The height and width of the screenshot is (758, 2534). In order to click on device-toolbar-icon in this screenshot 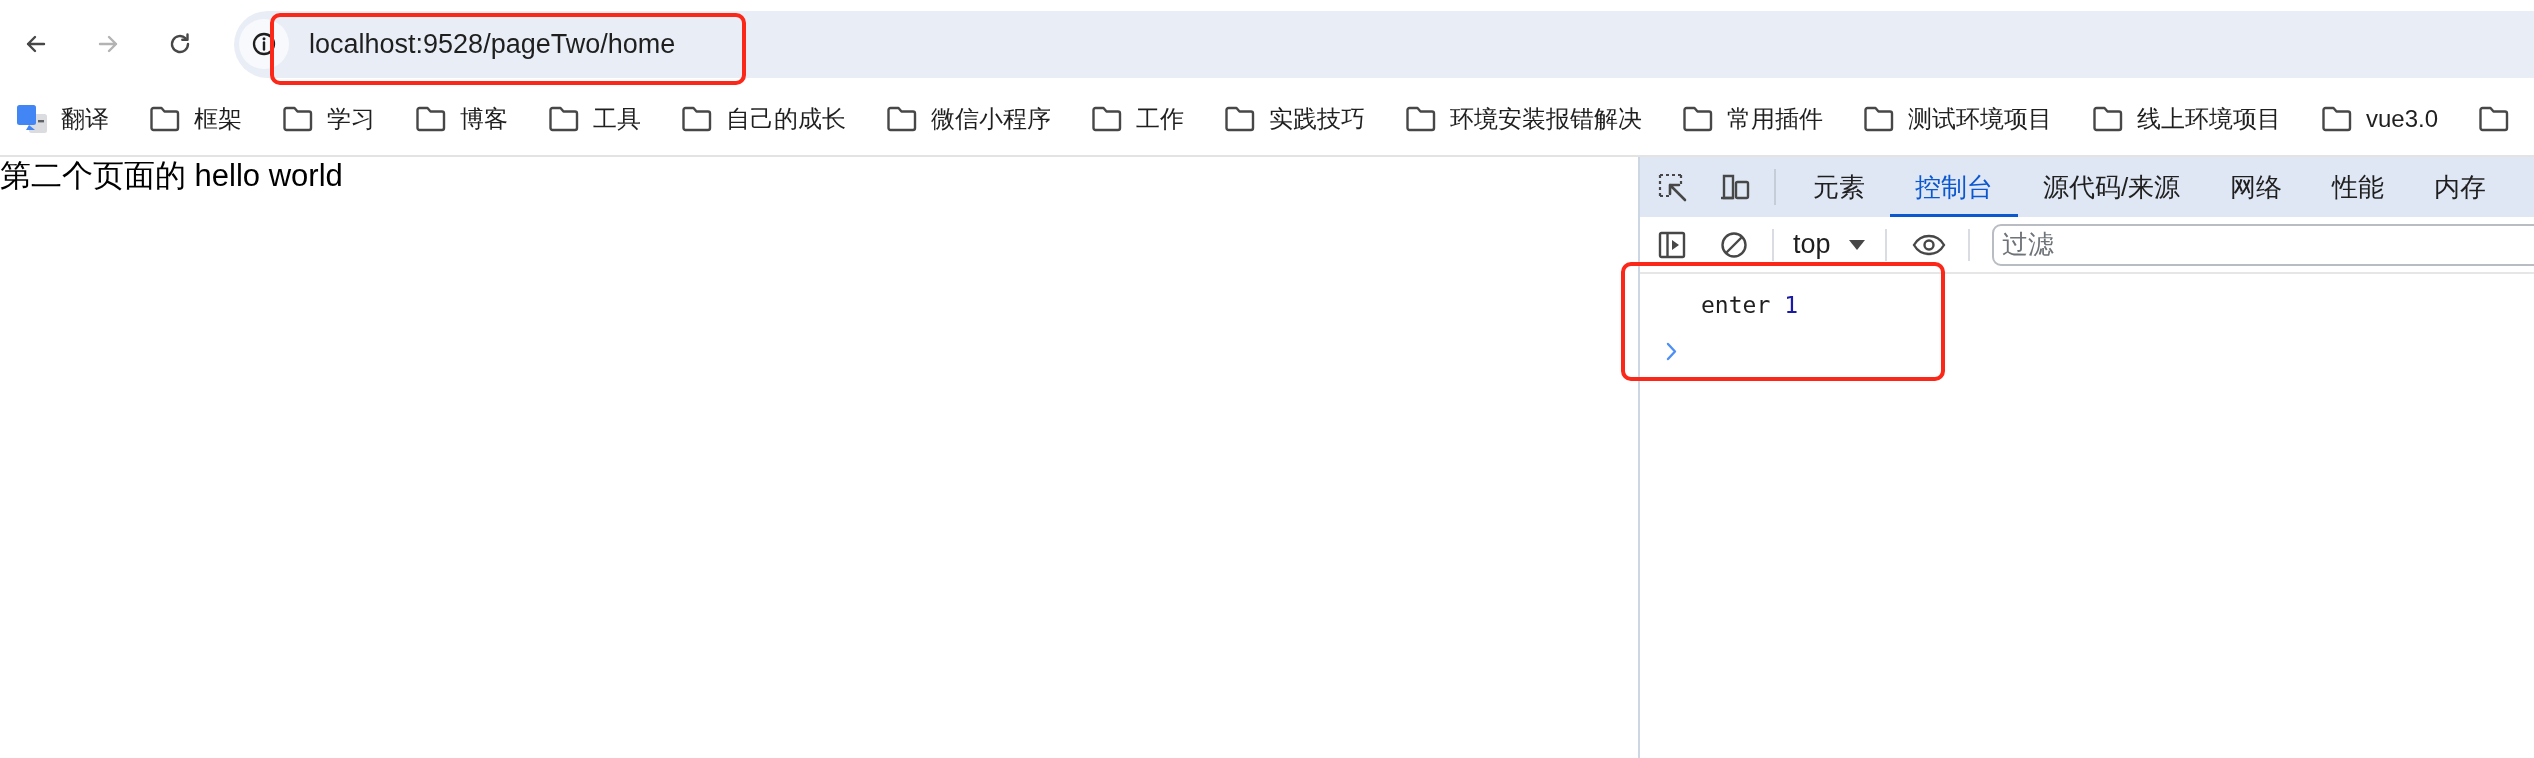, I will do `click(1735, 187)`.